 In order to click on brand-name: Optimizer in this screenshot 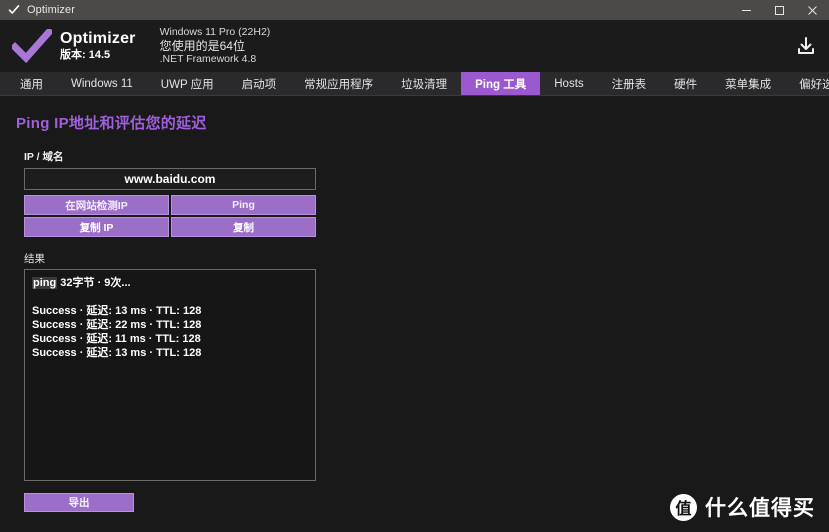, I will do `click(98, 38)`.